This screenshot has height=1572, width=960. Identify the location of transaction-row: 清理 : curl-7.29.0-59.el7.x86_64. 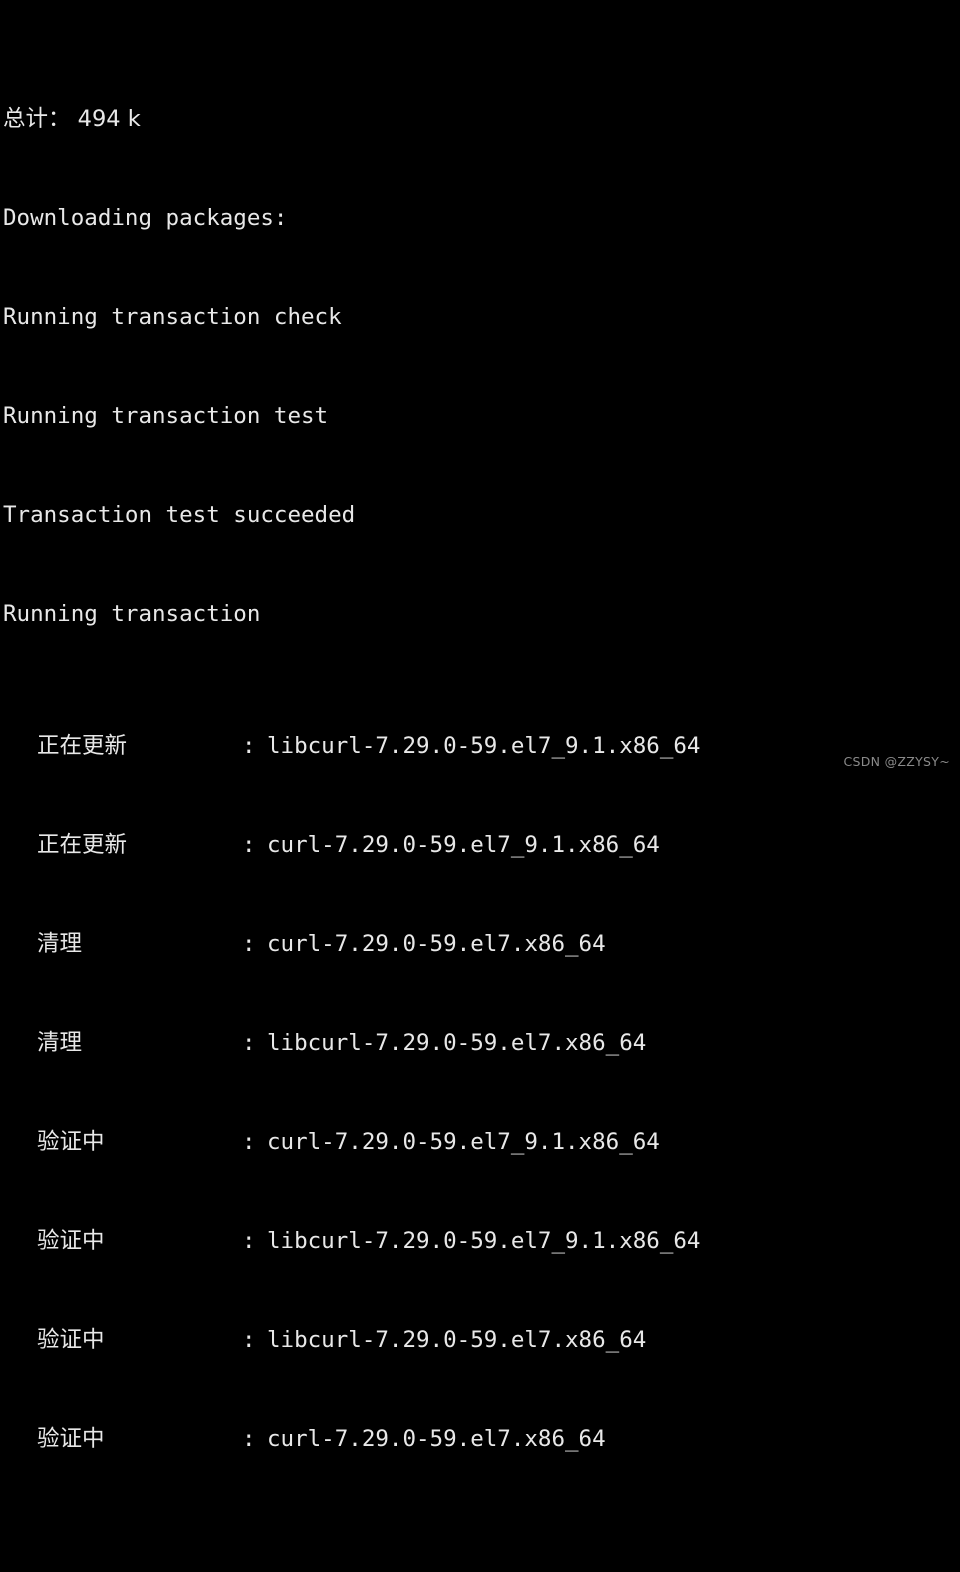
(480, 944).